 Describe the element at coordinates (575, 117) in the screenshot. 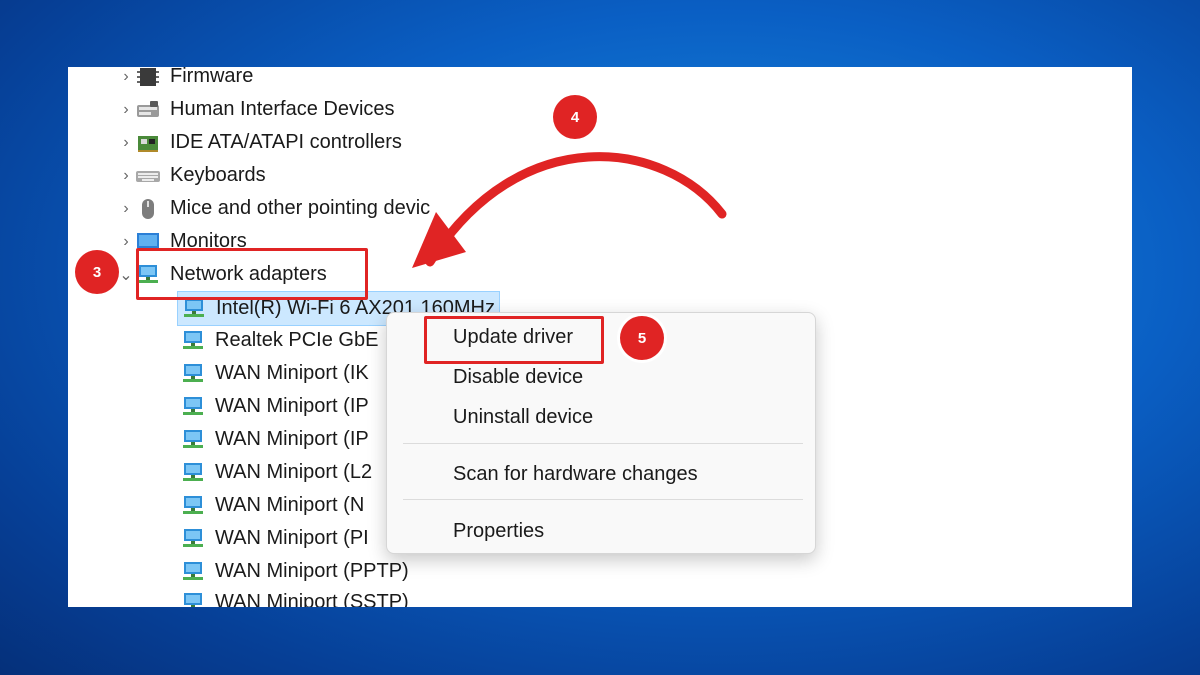

I see `step-badge-4: 4` at that location.